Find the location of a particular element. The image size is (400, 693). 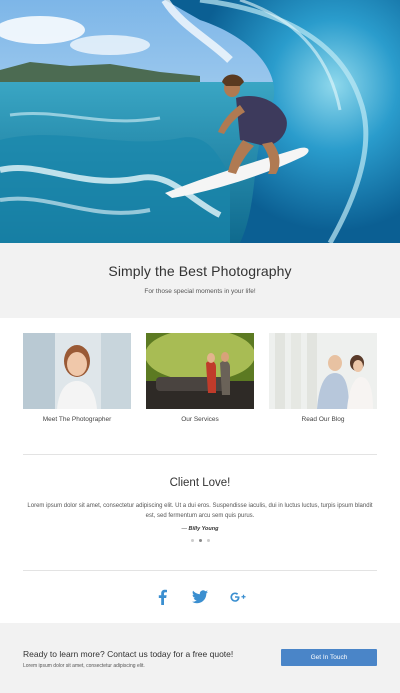

feature-label: Meet The Photographer is located at coordinates (77, 419).